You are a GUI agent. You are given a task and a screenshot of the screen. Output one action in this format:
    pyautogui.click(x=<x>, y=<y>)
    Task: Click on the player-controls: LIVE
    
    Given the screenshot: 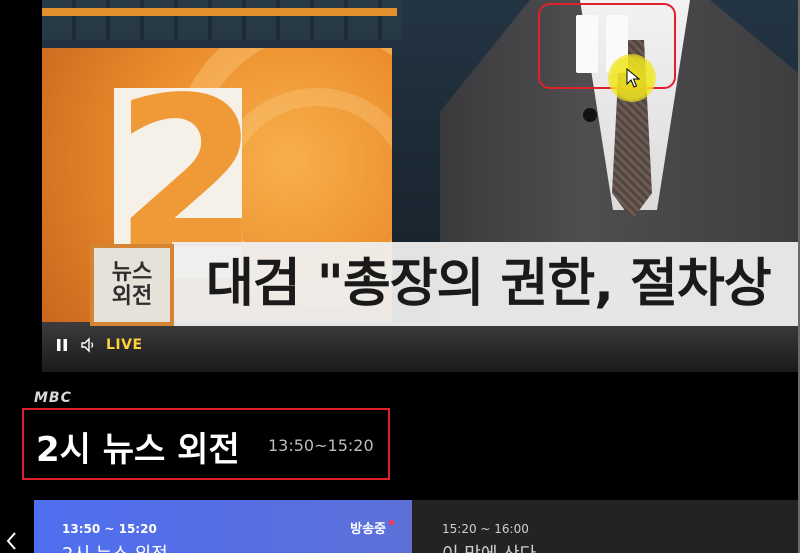 What is the action you would take?
    pyautogui.click(x=421, y=345)
    